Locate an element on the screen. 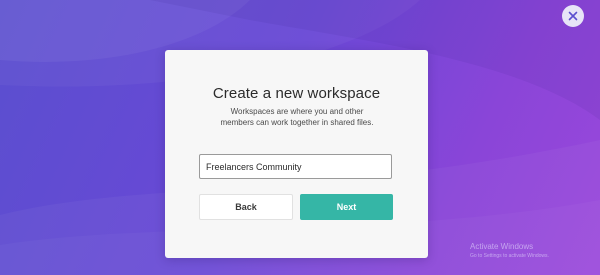 The height and width of the screenshot is (275, 600). watermark-subtitle: Go to Settings to activate Windows. is located at coordinates (509, 256).